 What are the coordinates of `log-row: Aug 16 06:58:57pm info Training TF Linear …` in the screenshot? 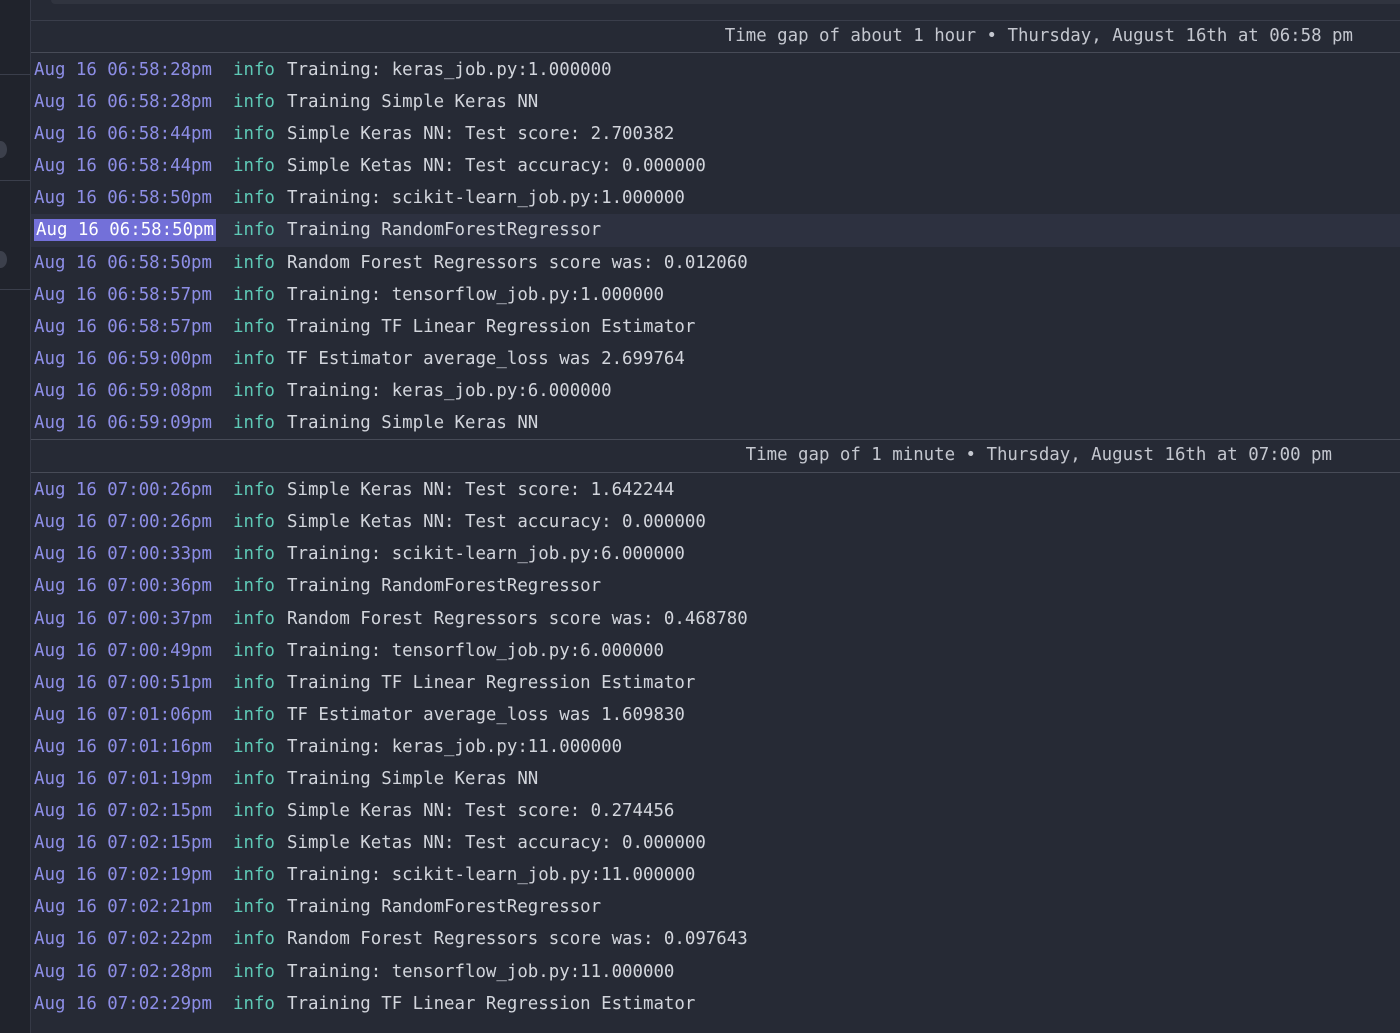 It's located at (715, 327).